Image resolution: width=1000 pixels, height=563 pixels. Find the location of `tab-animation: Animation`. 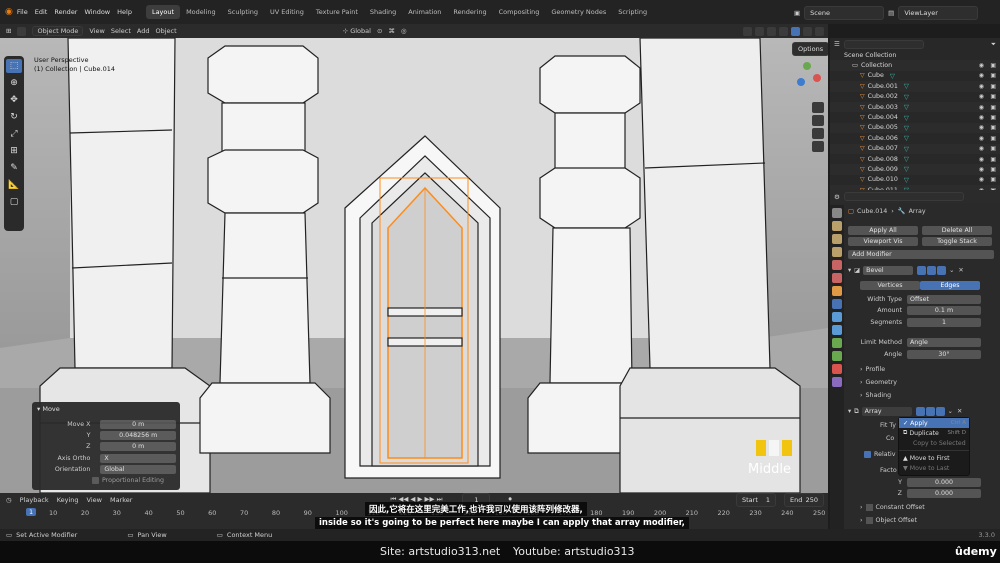

tab-animation: Animation is located at coordinates (424, 12).